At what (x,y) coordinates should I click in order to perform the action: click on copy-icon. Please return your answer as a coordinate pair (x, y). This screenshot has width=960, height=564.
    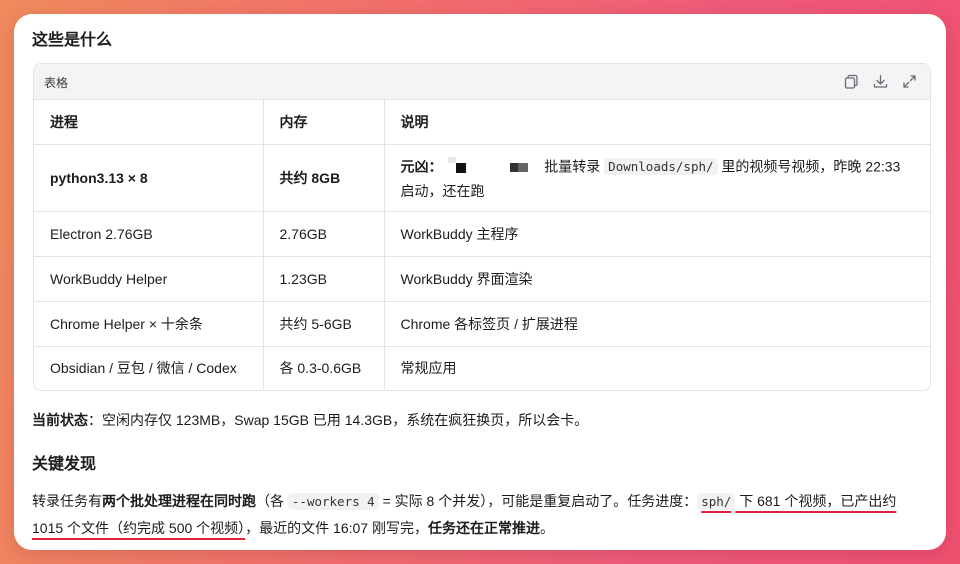
    Looking at the image, I should click on (851, 81).